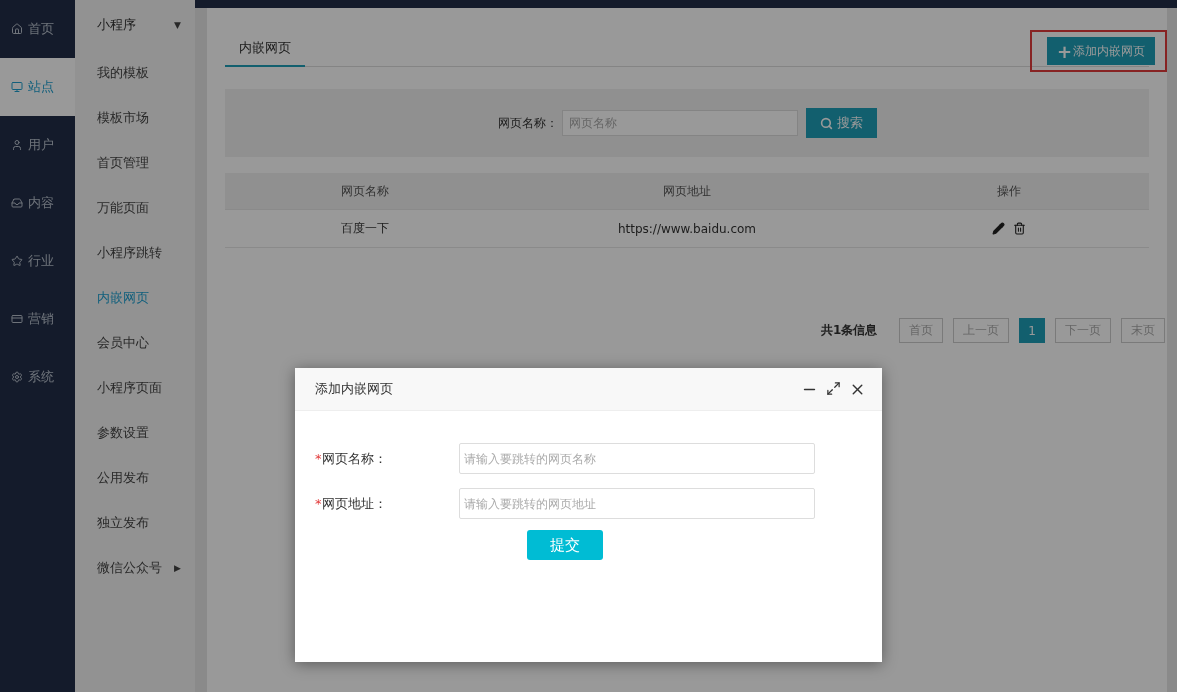 The image size is (1177, 692). Describe the element at coordinates (17, 203) in the screenshot. I see `tray-icon` at that location.